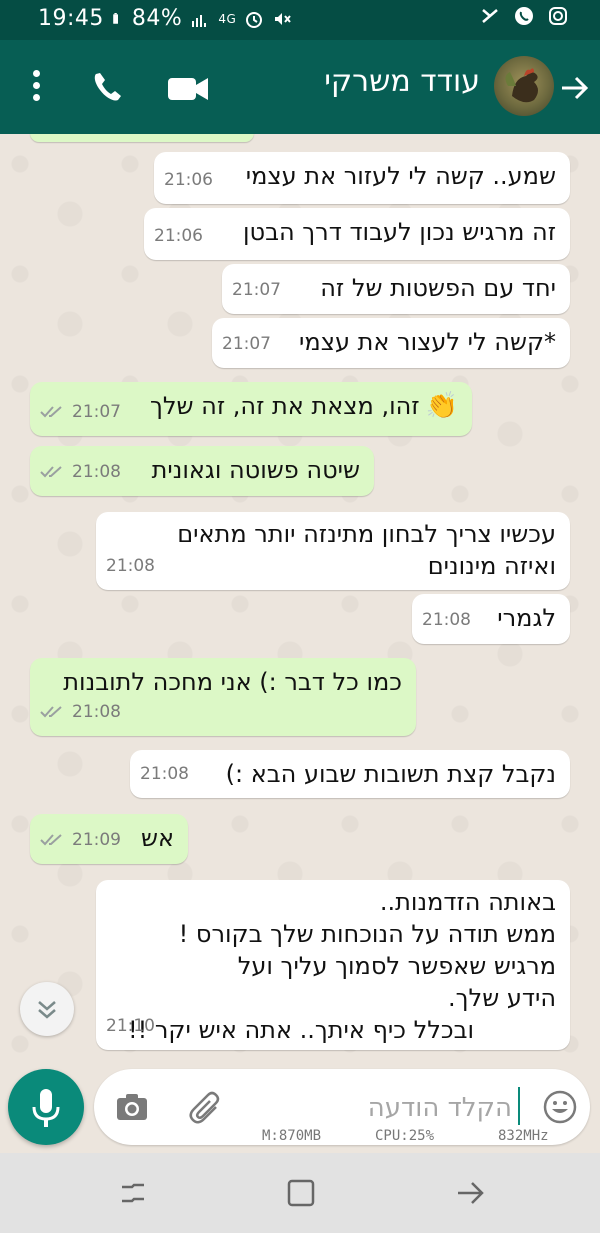 The width and height of the screenshot is (600, 1233). What do you see at coordinates (133, 1193) in the screenshot?
I see `recent-apps-icon` at bounding box center [133, 1193].